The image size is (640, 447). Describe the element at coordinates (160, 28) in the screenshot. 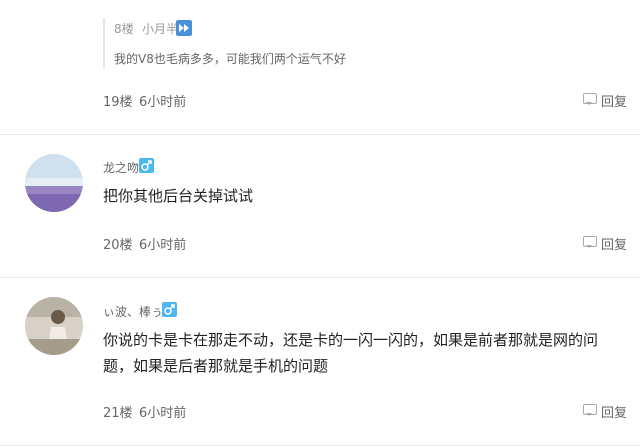

I see `quote-username: 小月半` at that location.